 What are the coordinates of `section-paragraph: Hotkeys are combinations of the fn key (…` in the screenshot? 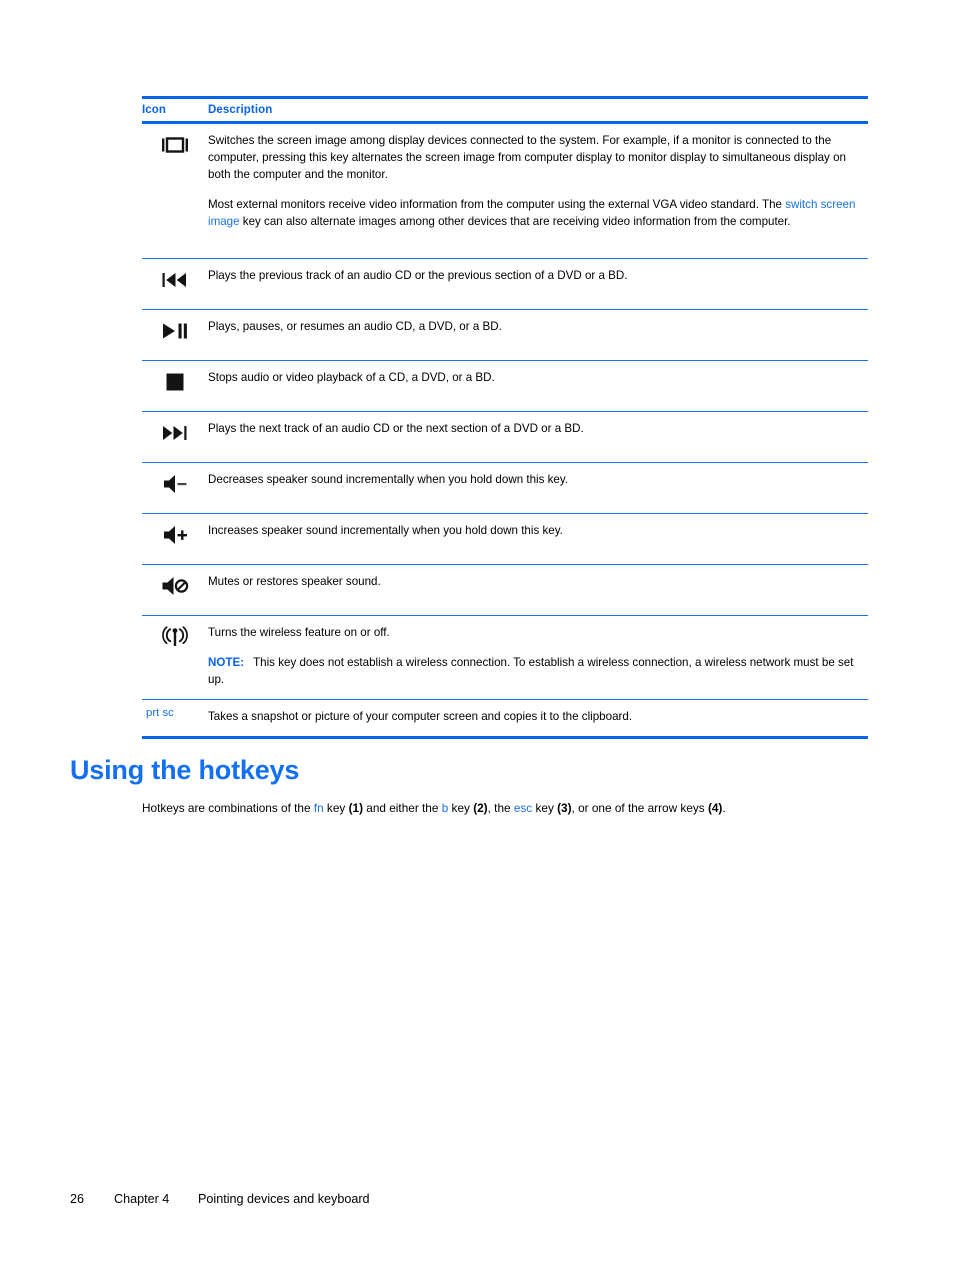 It's located at (434, 808).